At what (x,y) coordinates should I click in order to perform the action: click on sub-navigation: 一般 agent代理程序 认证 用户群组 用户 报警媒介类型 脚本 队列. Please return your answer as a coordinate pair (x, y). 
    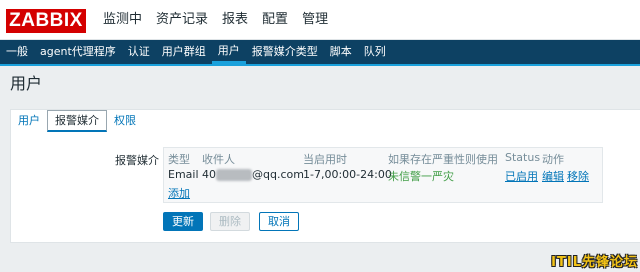
    Looking at the image, I should click on (320, 53).